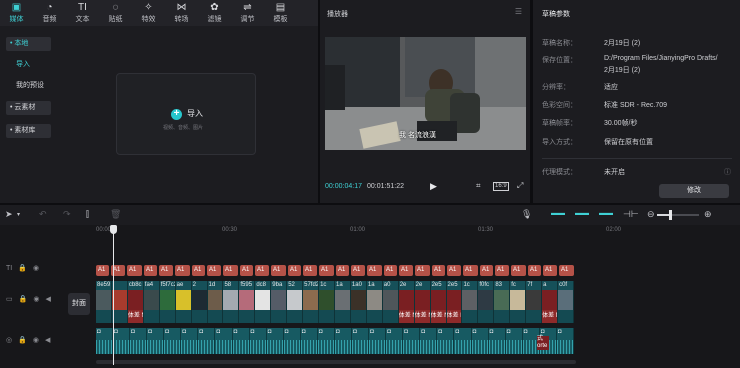  I want to click on sidebar-item-cloud: • 云素材, so click(28, 108).